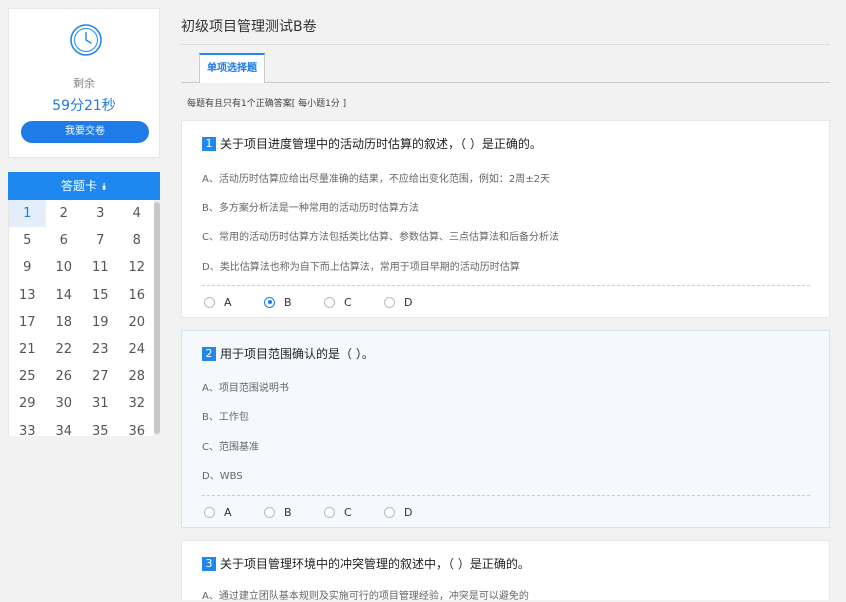  I want to click on answer-card-number: 28, so click(137, 376).